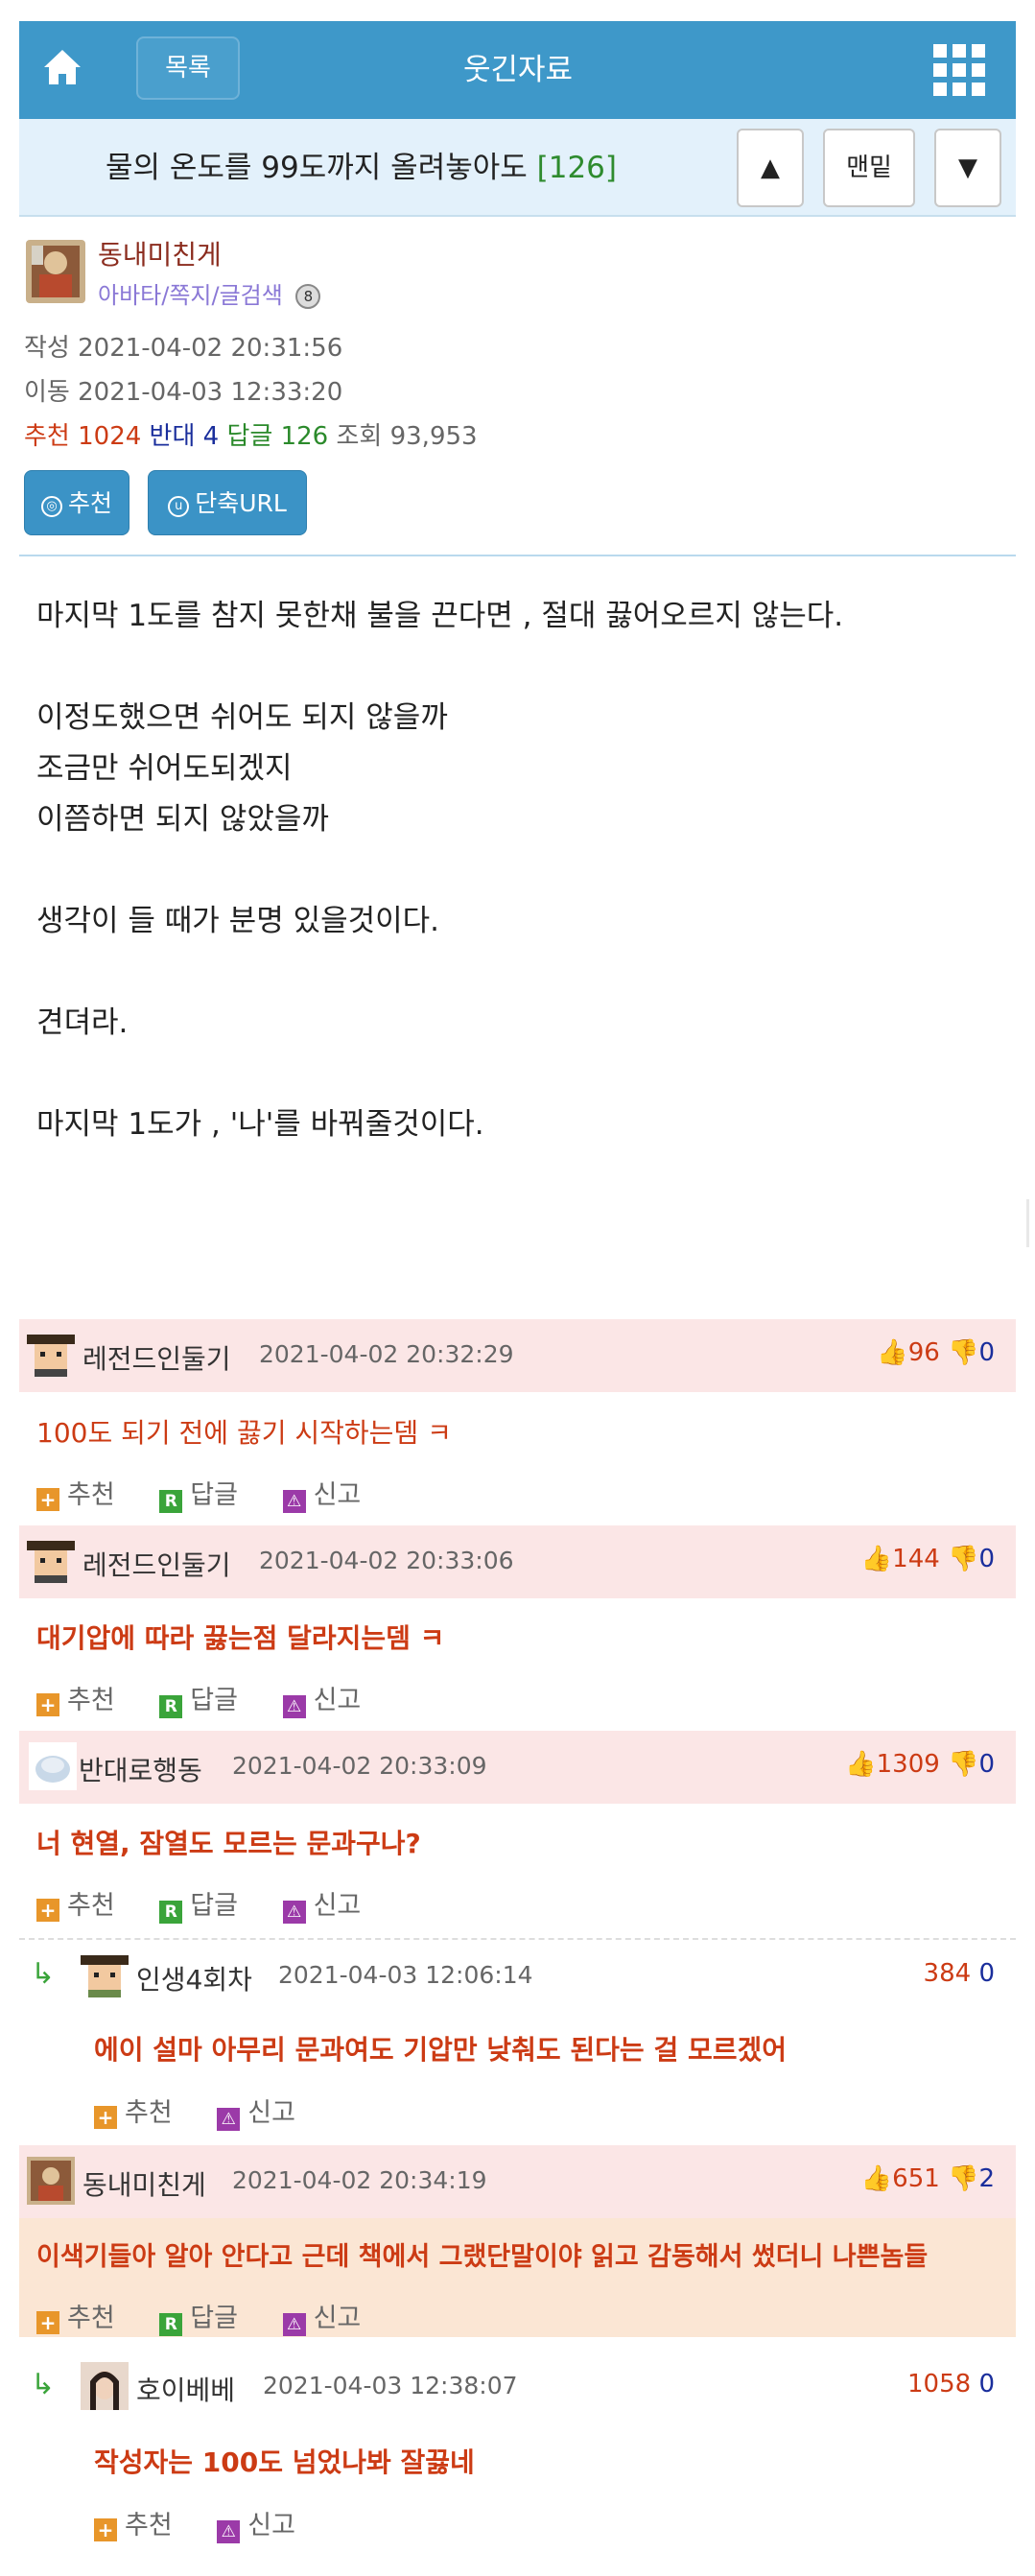  I want to click on comment-text: 작성자는 100도 넘었나봐 잘끓네, so click(284, 2462).